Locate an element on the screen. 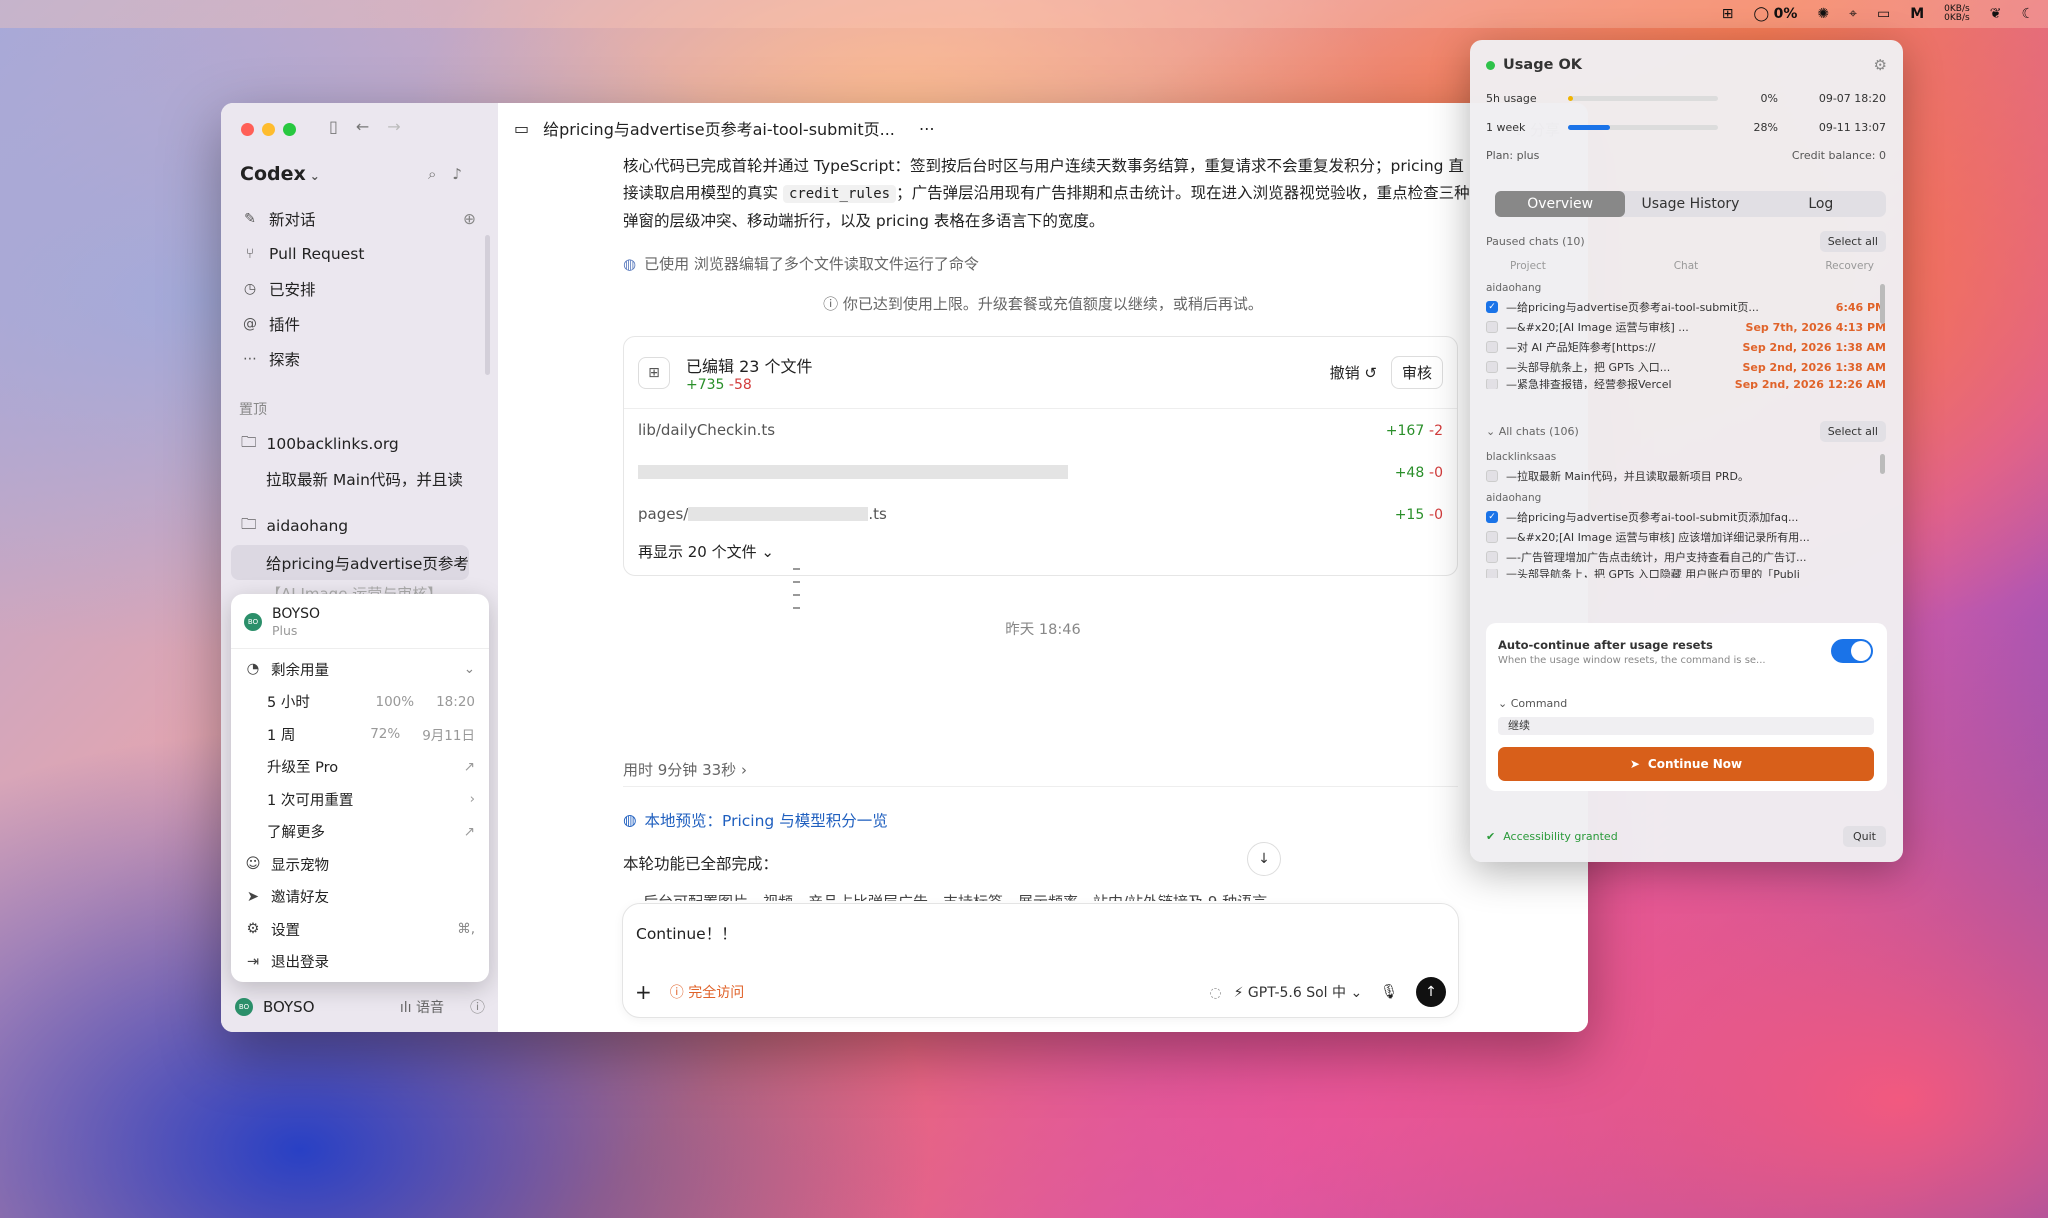  all-chats-scrollbar is located at coordinates (1882, 464).